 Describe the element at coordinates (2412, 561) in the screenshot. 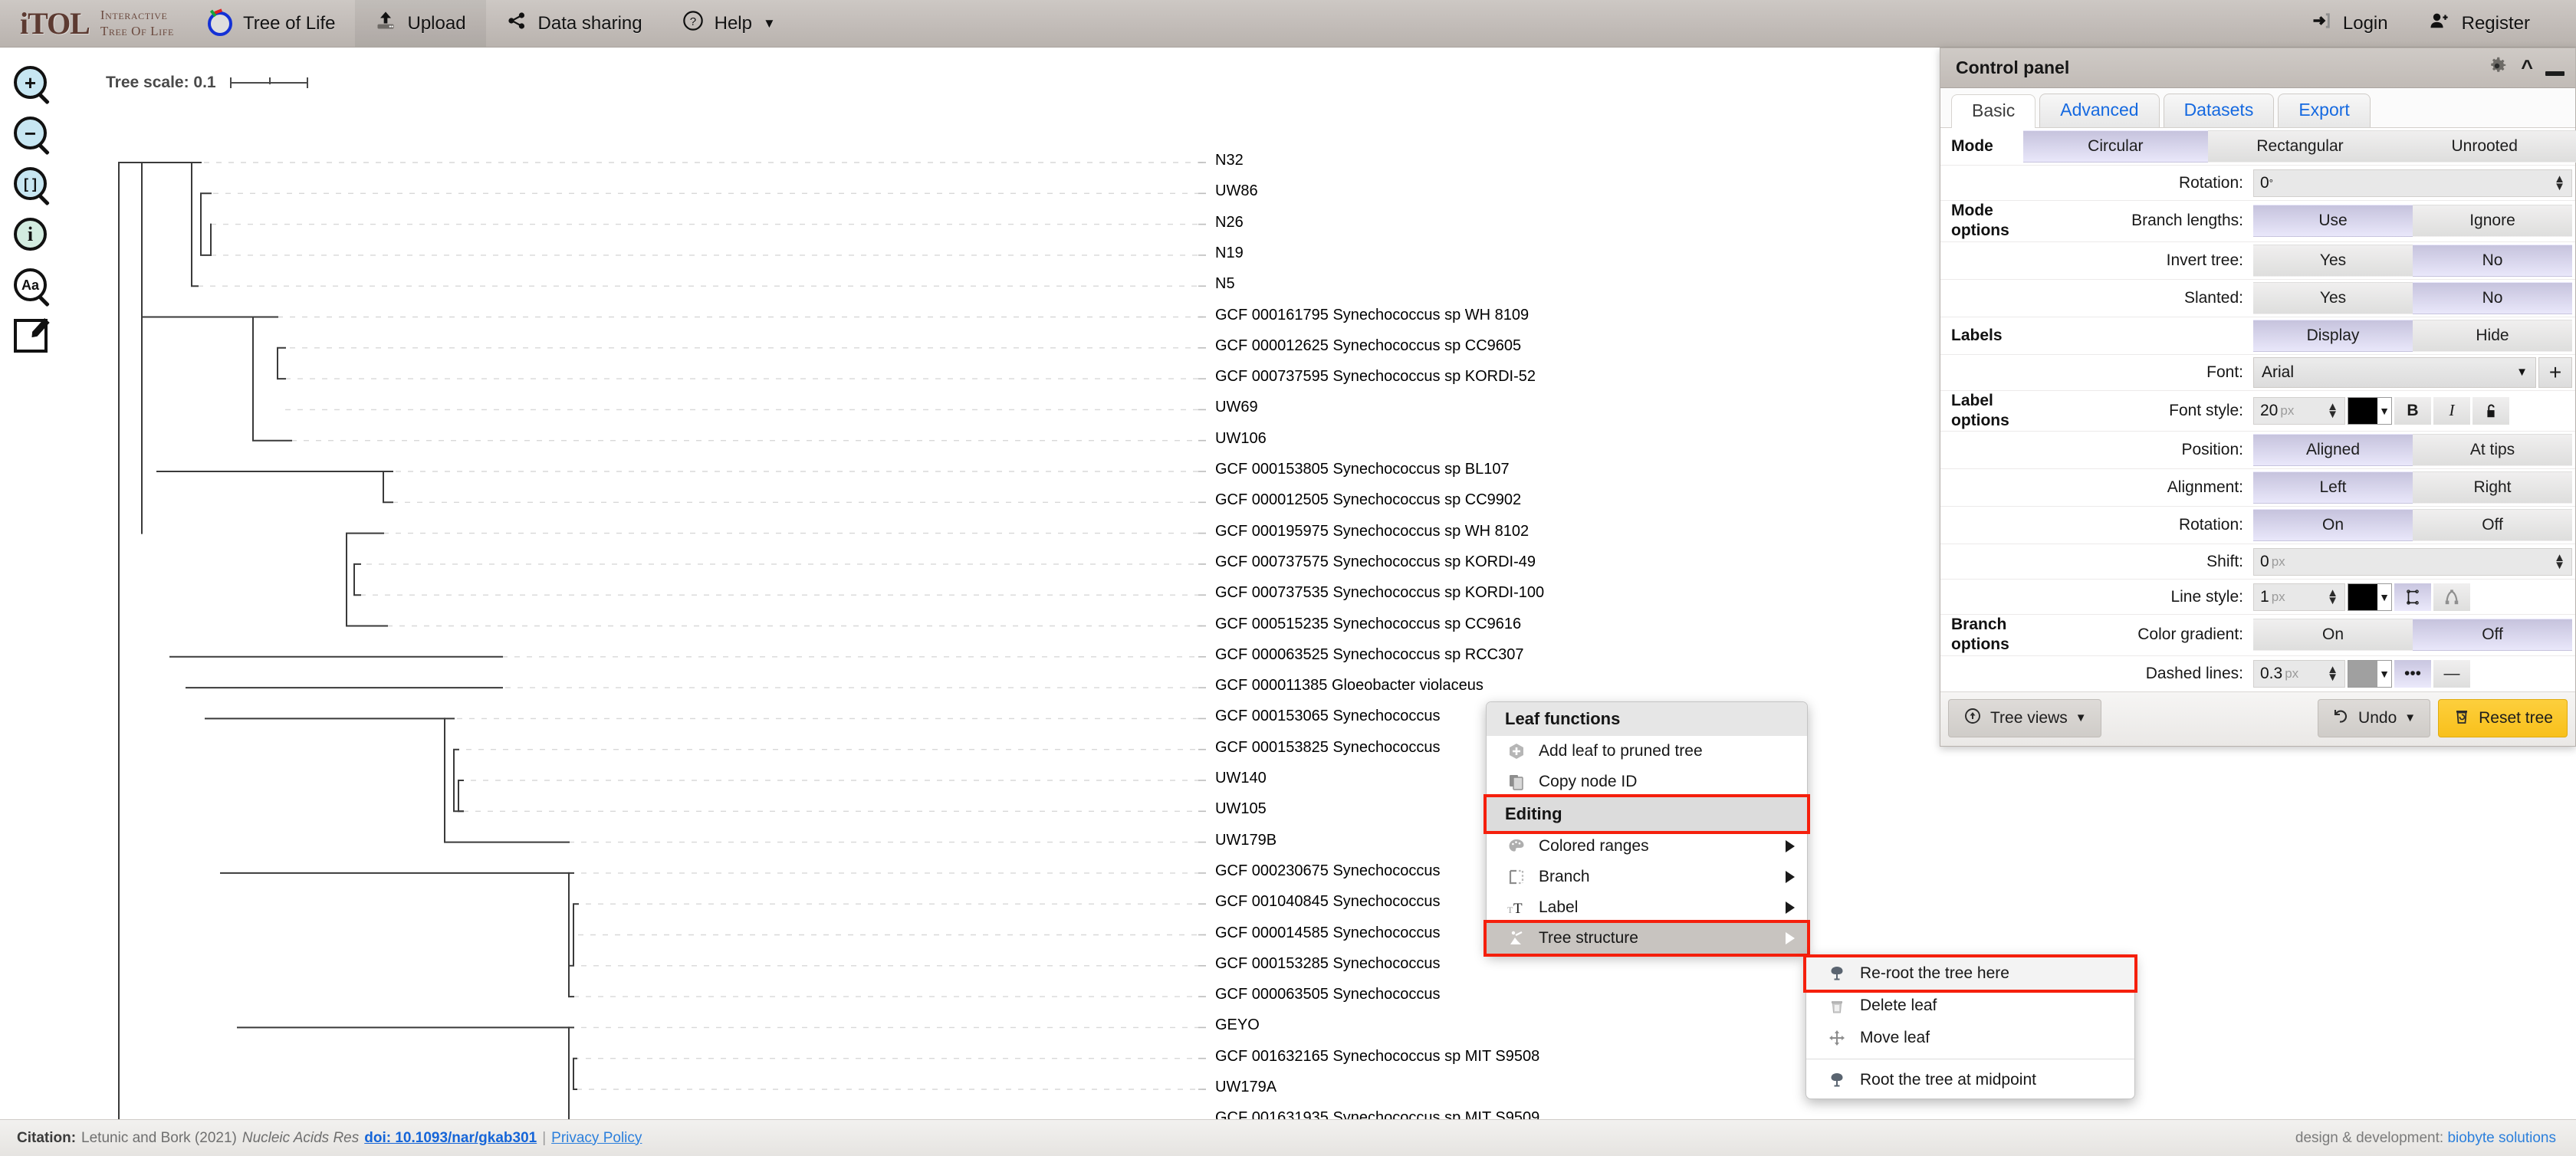

I see `shift-input: 0 px ▲ ▼` at that location.